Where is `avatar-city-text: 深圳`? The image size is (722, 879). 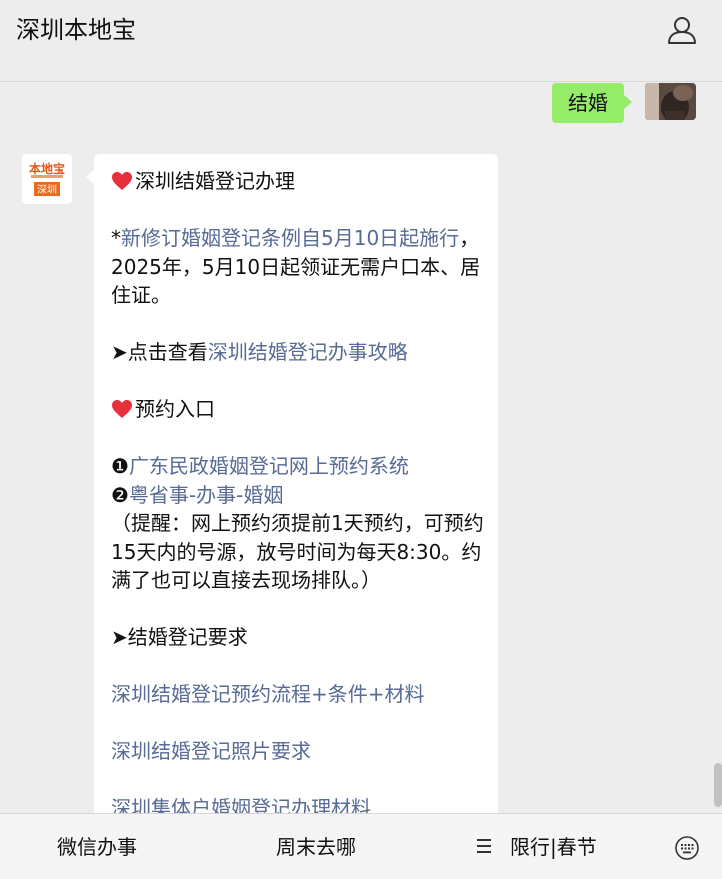
avatar-city-text: 深圳 is located at coordinates (47, 190).